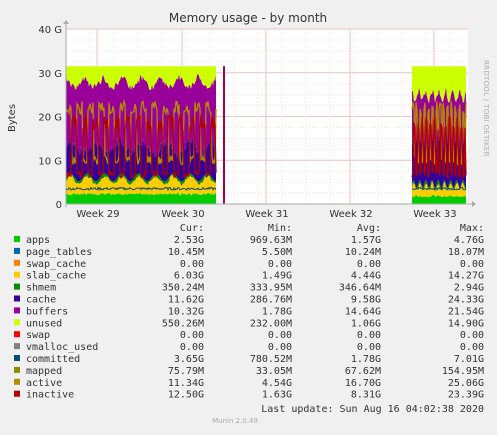 The width and height of the screenshot is (497, 435). I want to click on legend-value-avg: 1.06G, so click(366, 323).